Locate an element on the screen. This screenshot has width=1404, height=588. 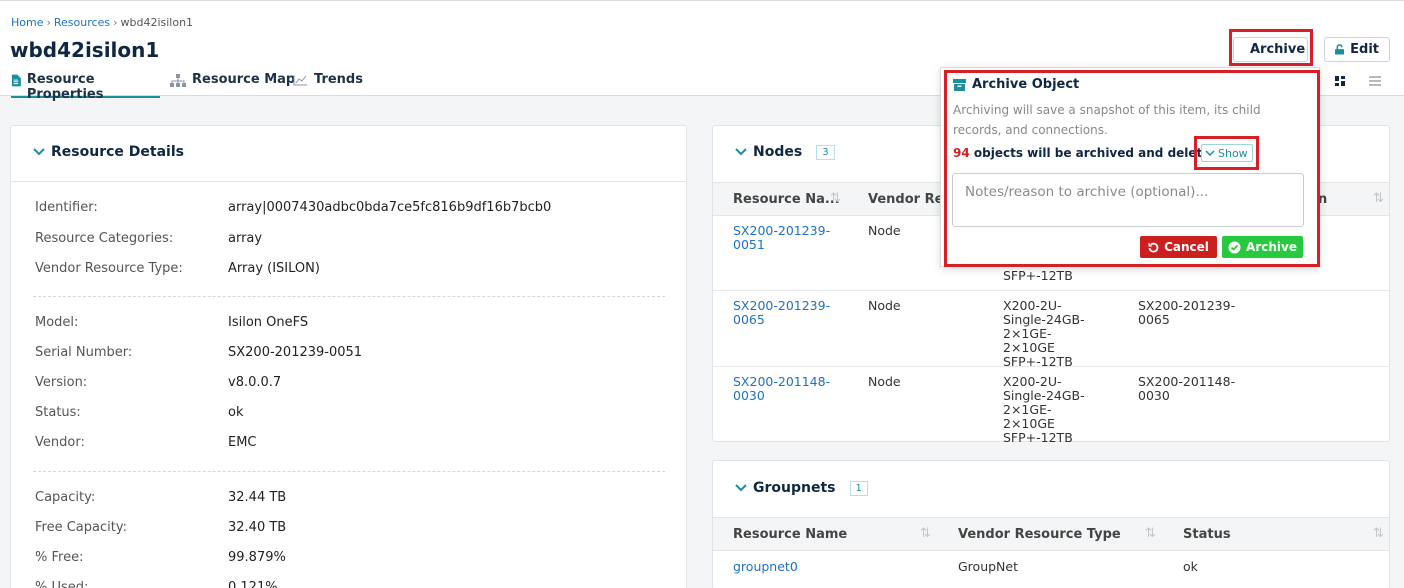
archive-button: Archive is located at coordinates (1270, 49).